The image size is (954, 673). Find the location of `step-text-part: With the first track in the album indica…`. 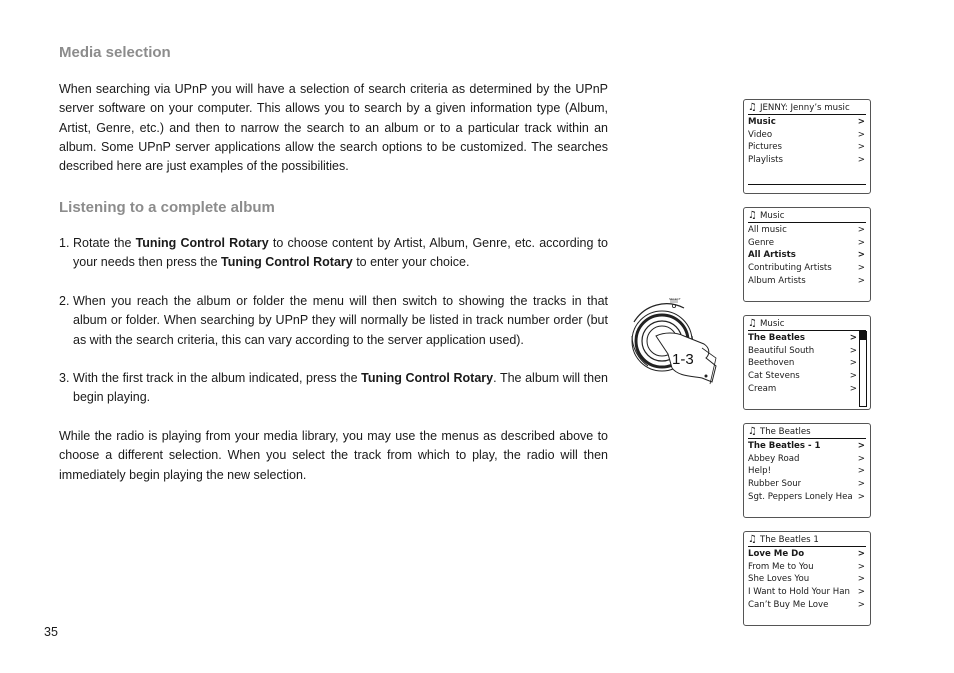

step-text-part: With the first track in the album indica… is located at coordinates (217, 378).